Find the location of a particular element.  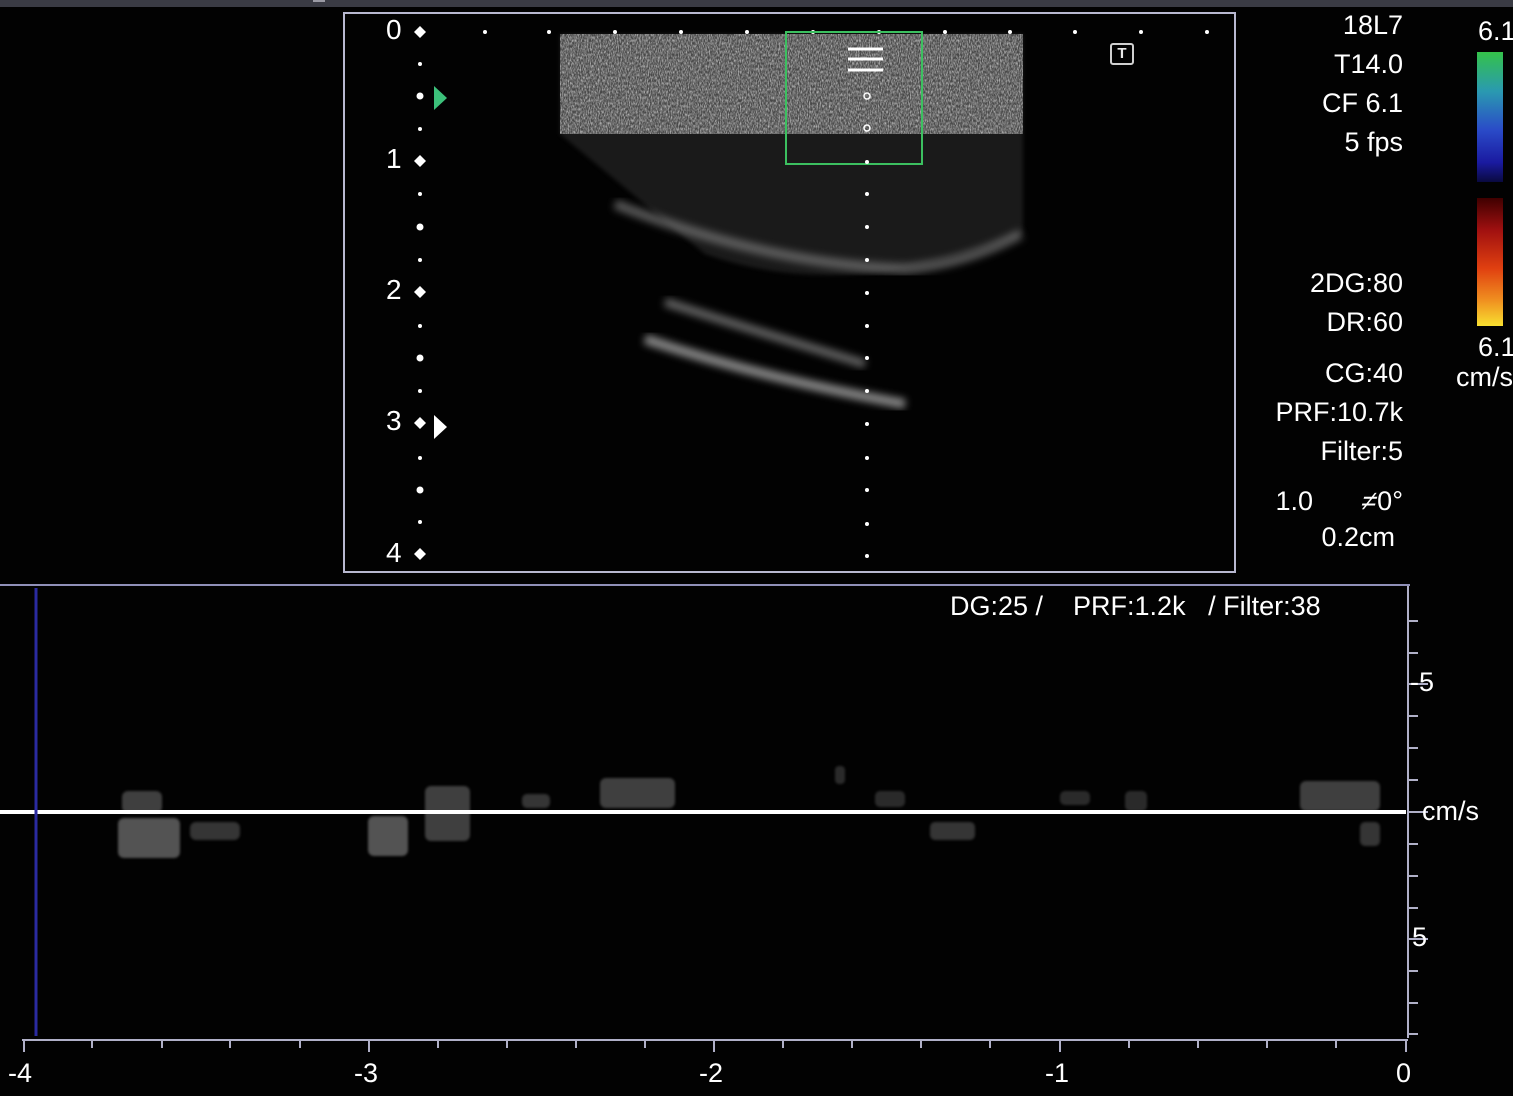

dynamic-range: DR:60 is located at coordinates (1364, 322).